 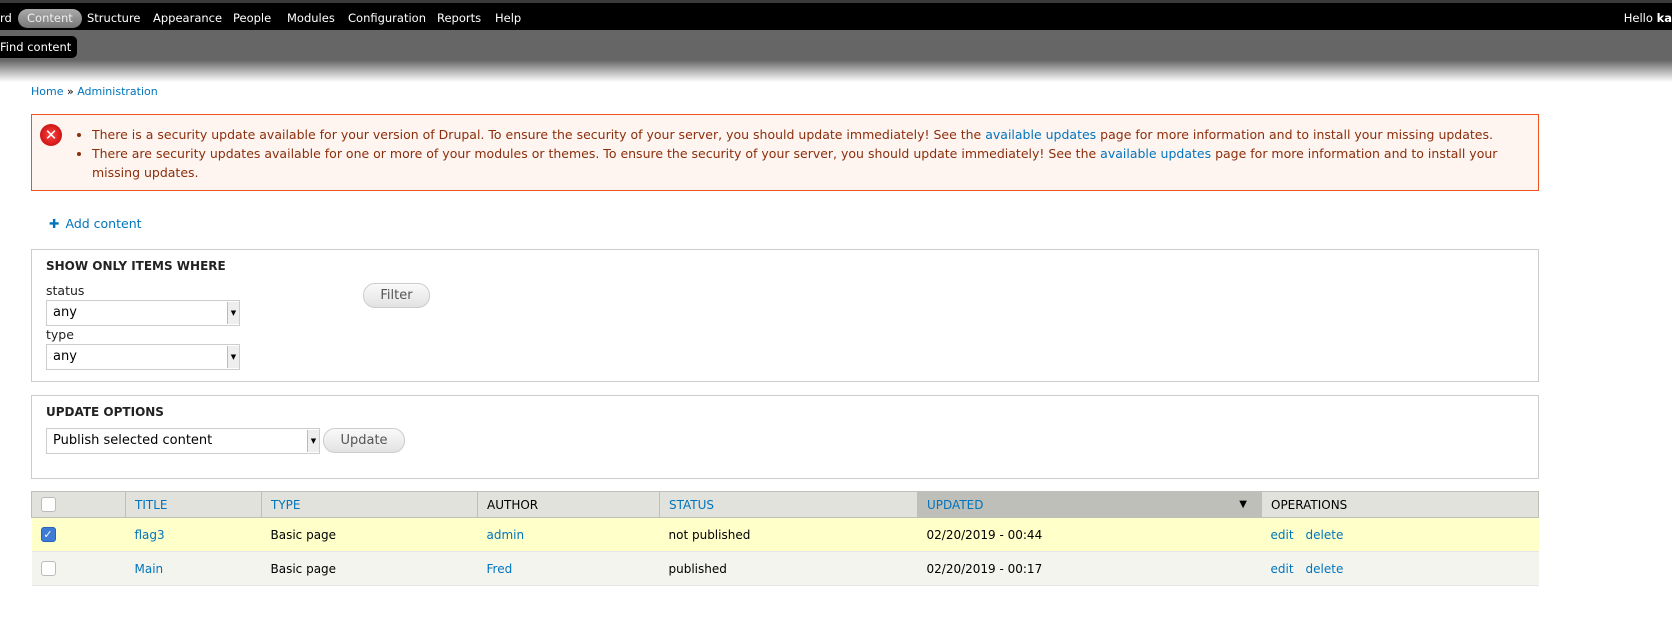 I want to click on toolbar-help: Help, so click(x=508, y=18).